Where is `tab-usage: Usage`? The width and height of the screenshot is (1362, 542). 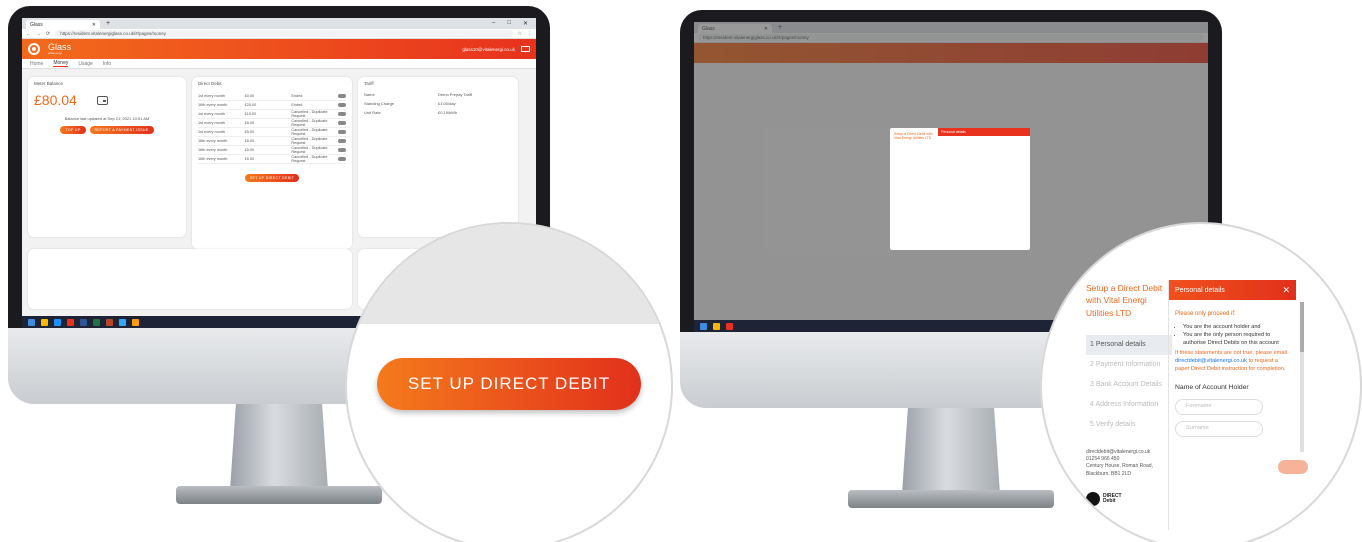 tab-usage: Usage is located at coordinates (85, 64).